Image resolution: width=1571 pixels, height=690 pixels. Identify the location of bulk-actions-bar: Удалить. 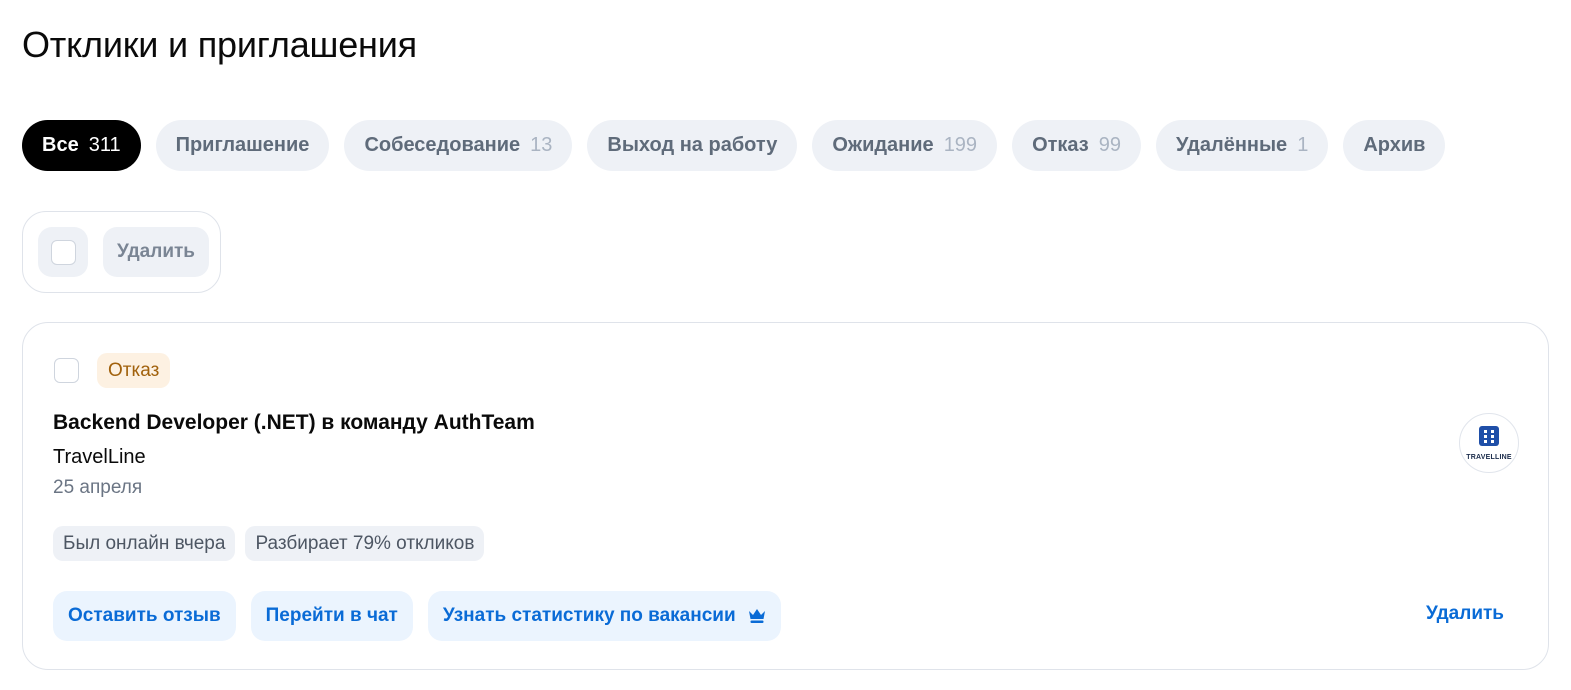
(121, 252).